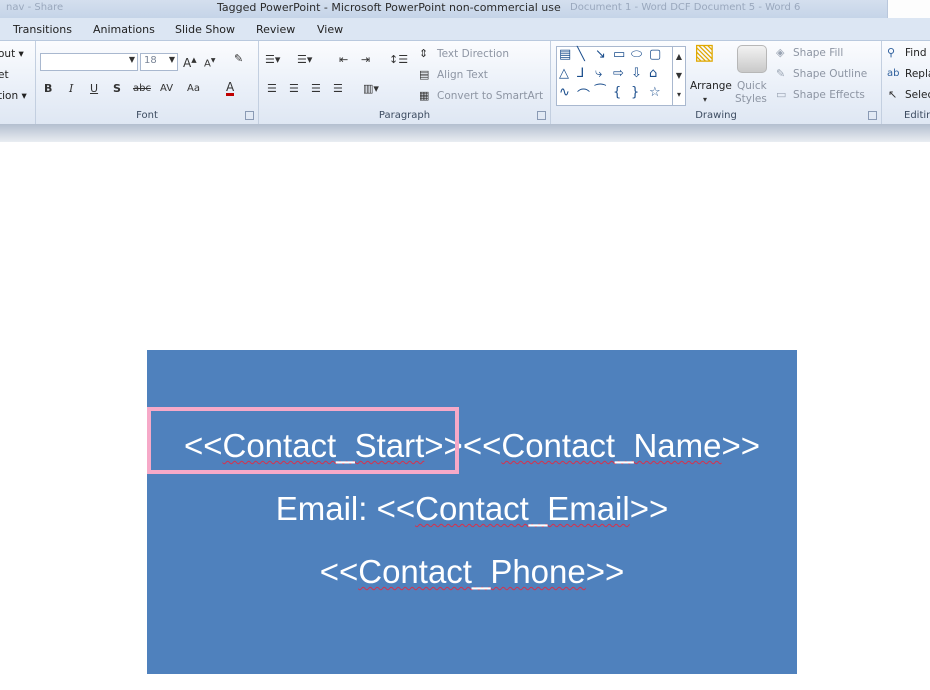 The image size is (930, 690). What do you see at coordinates (916, 53) in the screenshot?
I see `find-button: Find` at bounding box center [916, 53].